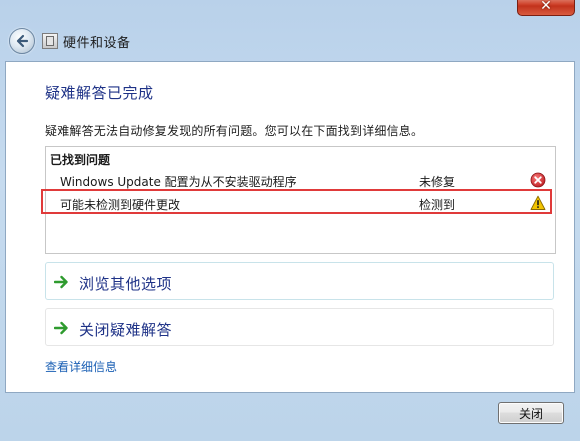  Describe the element at coordinates (126, 330) in the screenshot. I see `close-troubleshooter-label: 关闭疑难解答` at that location.